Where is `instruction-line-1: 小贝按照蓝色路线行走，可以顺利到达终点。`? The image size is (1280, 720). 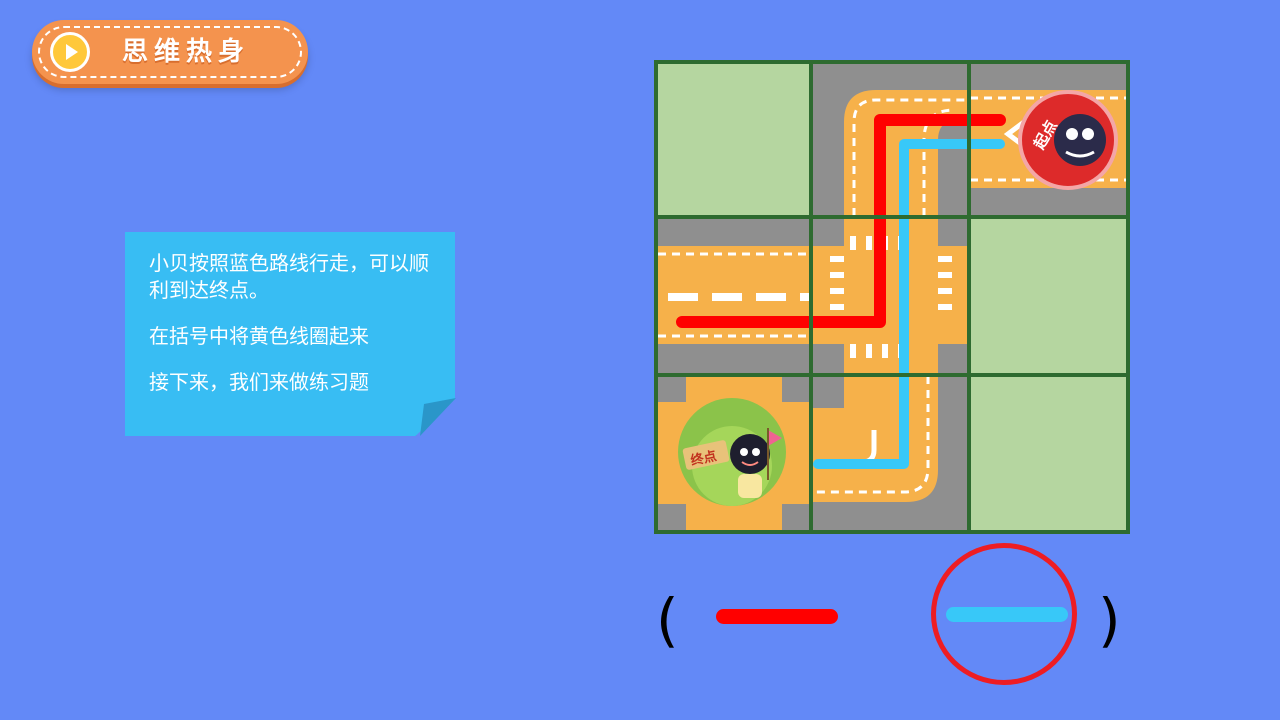
instruction-line-1: 小贝按照蓝色路线行走，可以顺利到达终点。 is located at coordinates (289, 276).